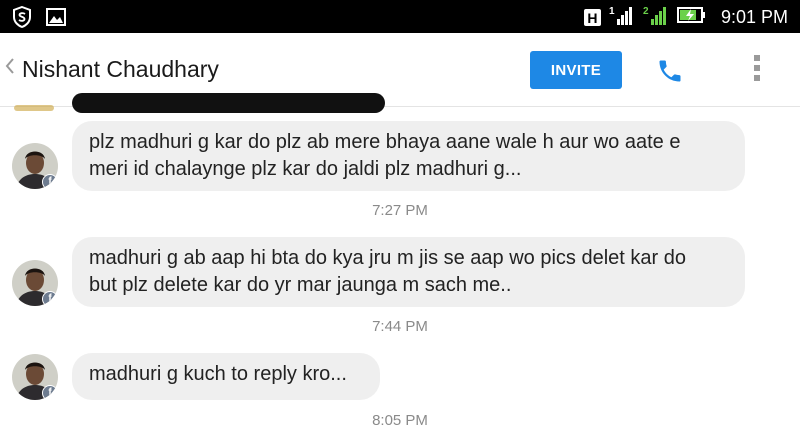 The width and height of the screenshot is (800, 431). I want to click on message-timestamp: 7:27 PM, so click(400, 210).